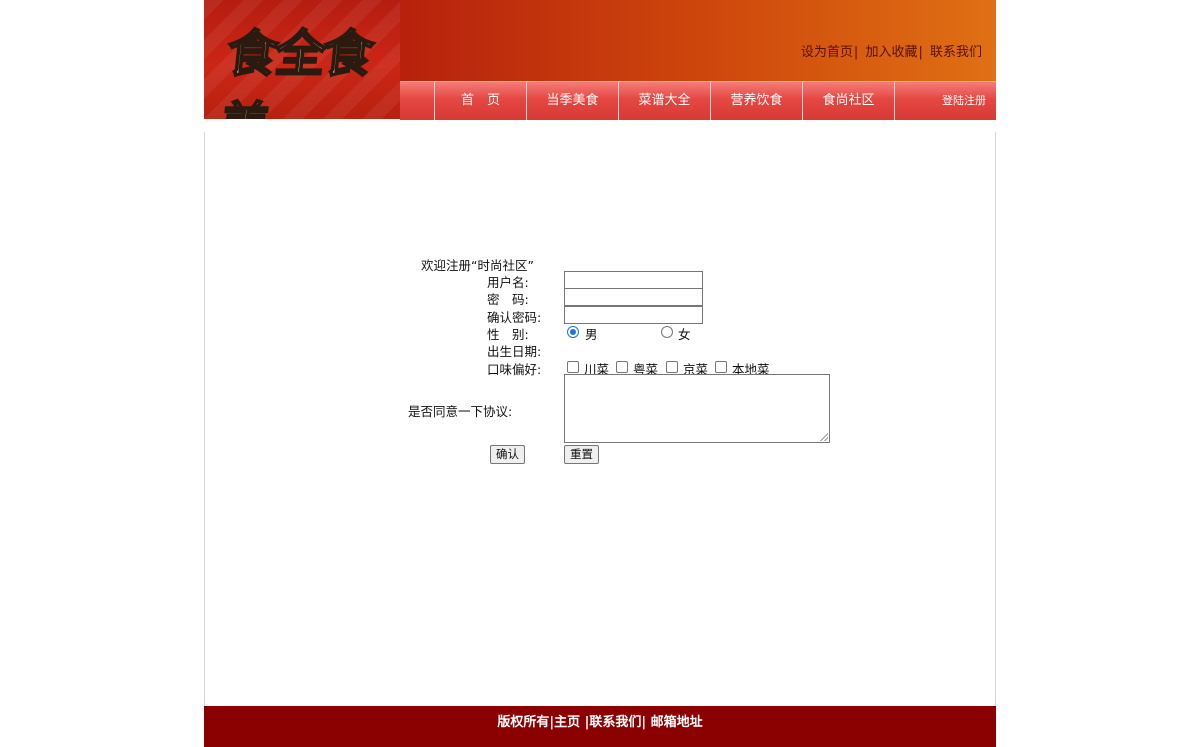  Describe the element at coordinates (721, 367) in the screenshot. I see `taste-local-checkbox` at that location.